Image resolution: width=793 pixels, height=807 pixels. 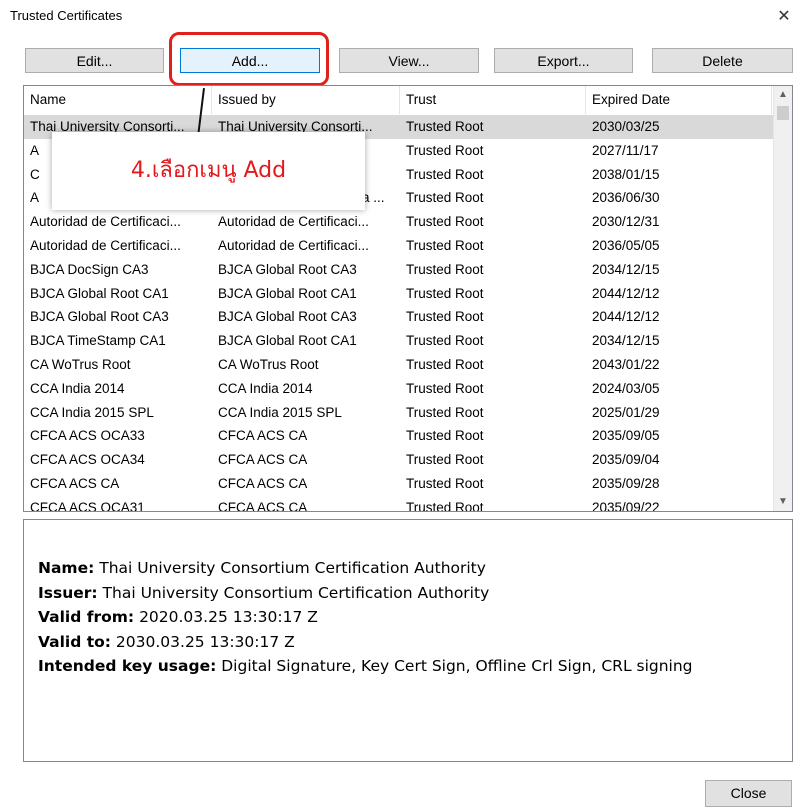 I want to click on cell-name: BJCA Global Root CA1, so click(x=99, y=293).